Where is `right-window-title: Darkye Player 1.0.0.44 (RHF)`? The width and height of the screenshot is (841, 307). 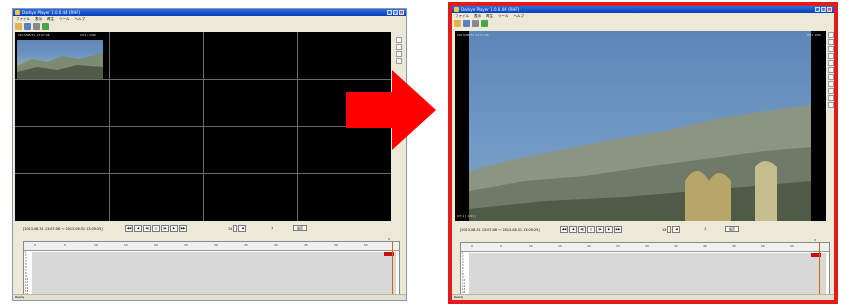 right-window-title: Darkye Player 1.0.0.44 (RHF) is located at coordinates (490, 9).